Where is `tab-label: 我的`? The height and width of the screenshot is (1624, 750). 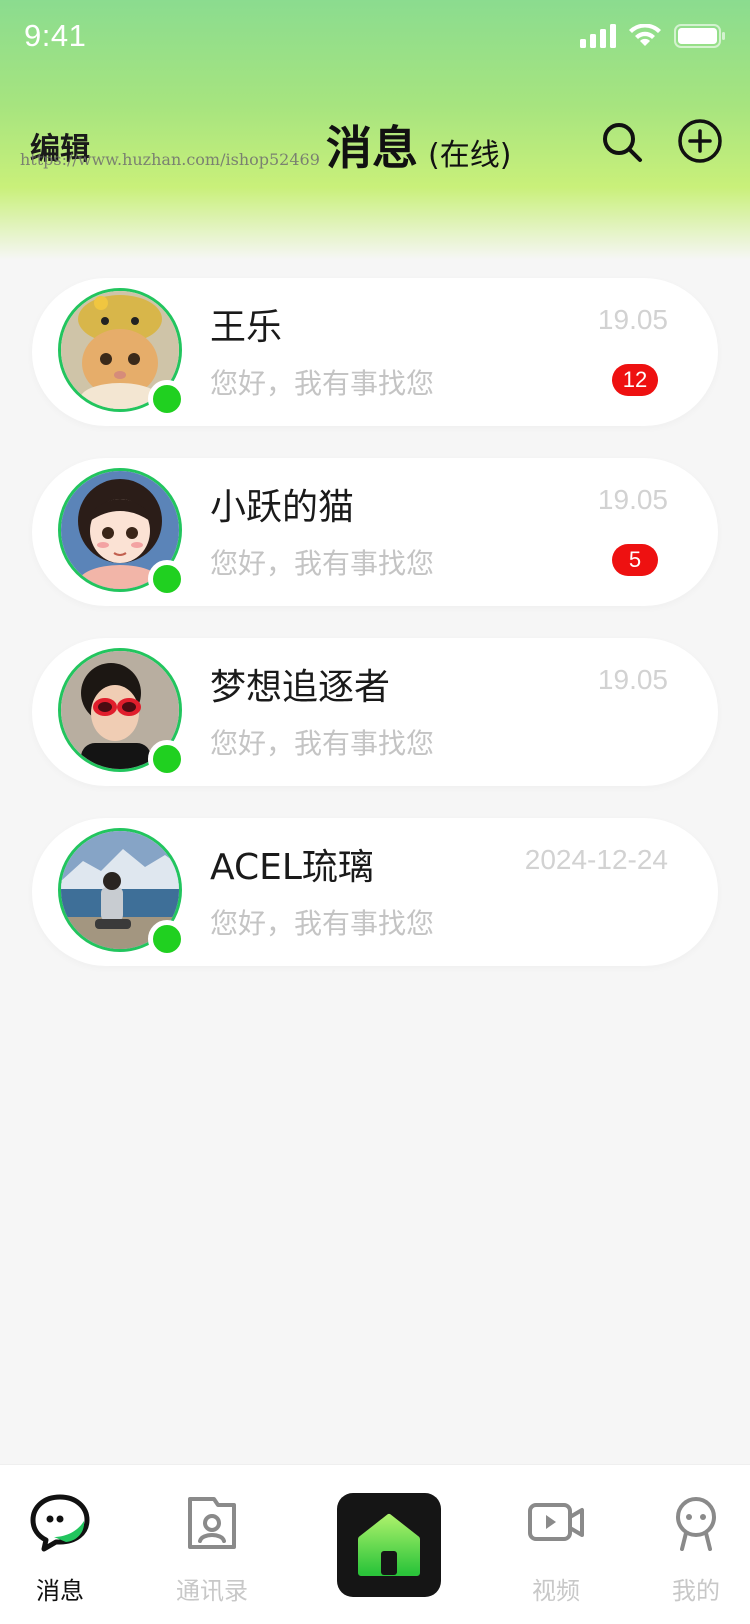 tab-label: 我的 is located at coordinates (696, 1591).